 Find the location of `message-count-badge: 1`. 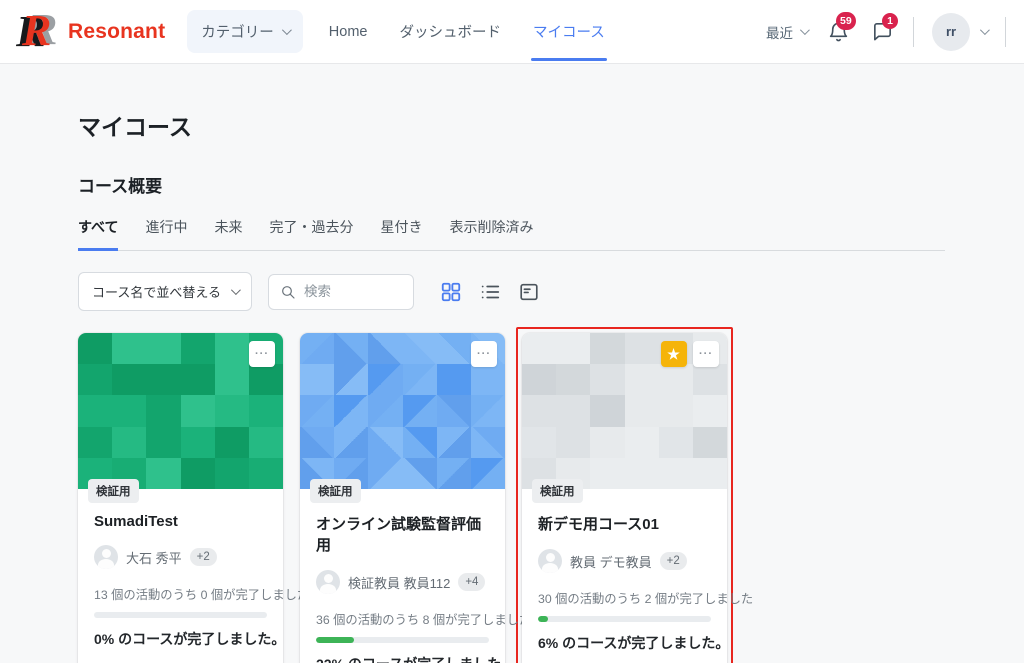

message-count-badge: 1 is located at coordinates (890, 20).